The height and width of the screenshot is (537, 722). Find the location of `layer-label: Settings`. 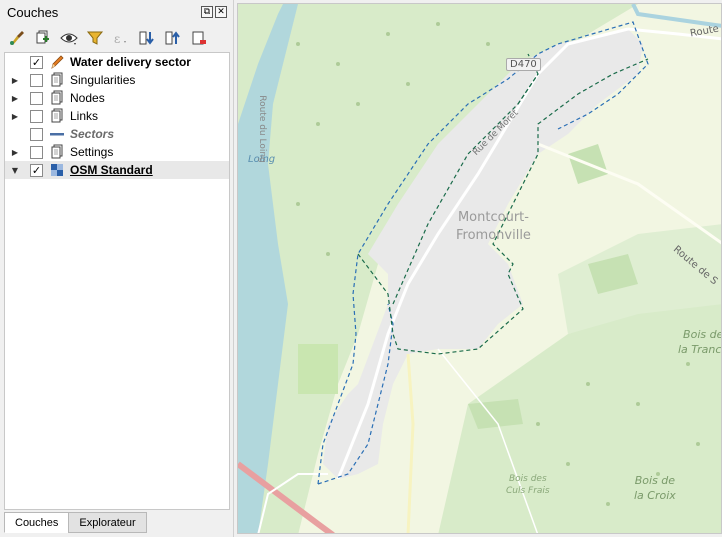

layer-label: Settings is located at coordinates (92, 152).